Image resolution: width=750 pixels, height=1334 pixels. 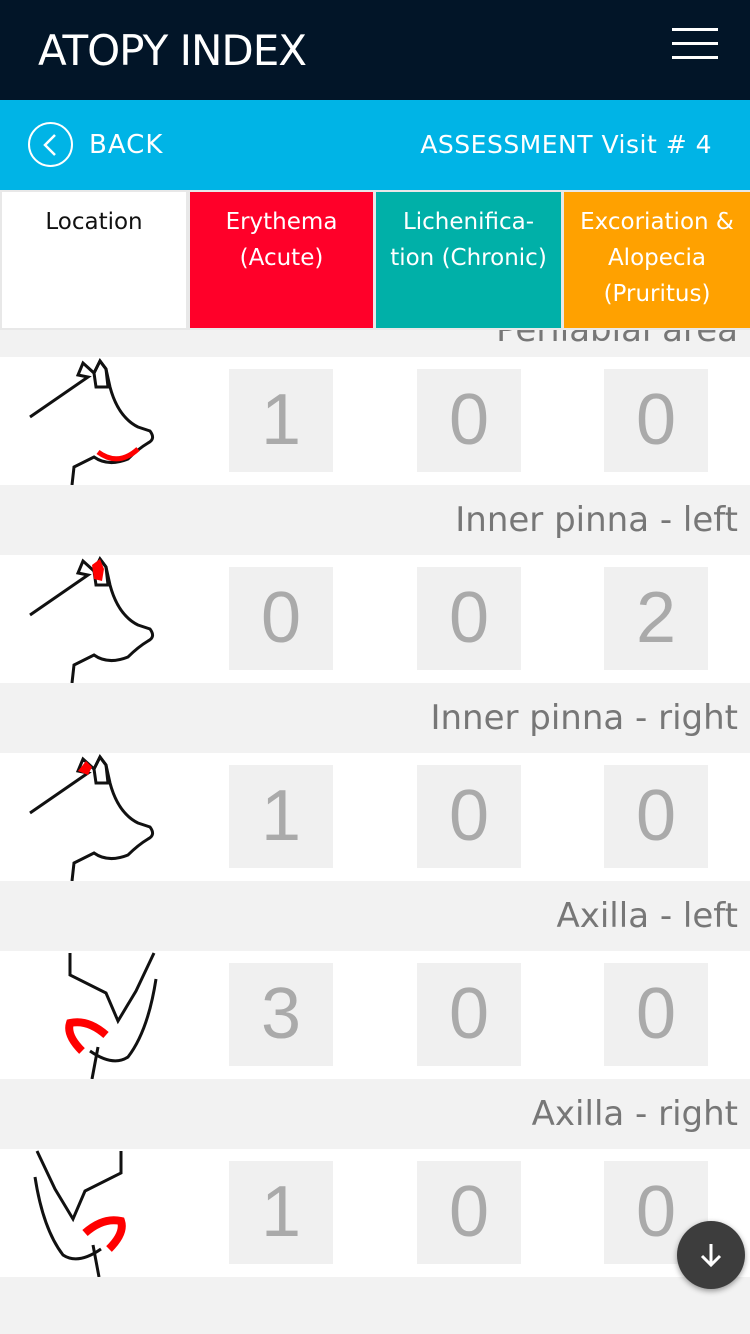 I want to click on column-excoriation: Excoriation & Alopecia (Pruritus), so click(x=657, y=260).